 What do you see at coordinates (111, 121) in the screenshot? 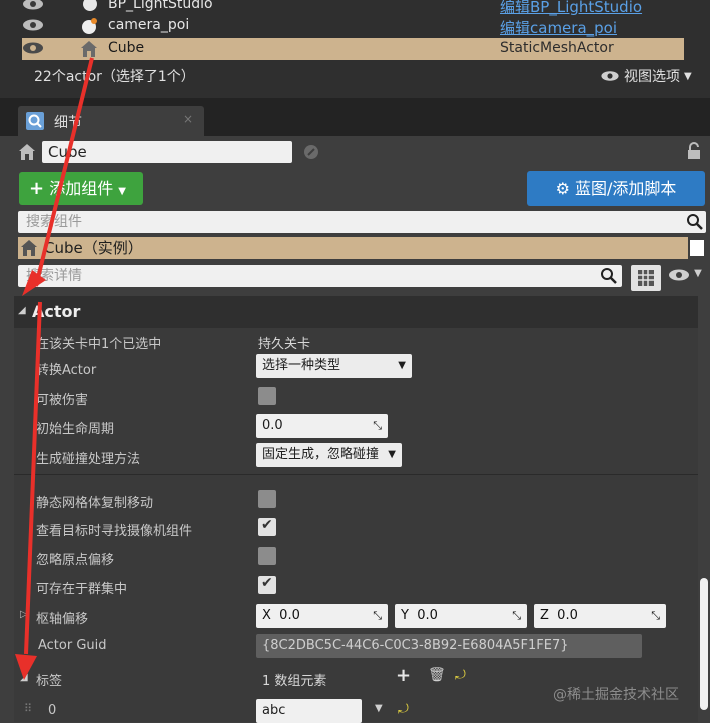
I see `tab-details: 细节 ×` at bounding box center [111, 121].